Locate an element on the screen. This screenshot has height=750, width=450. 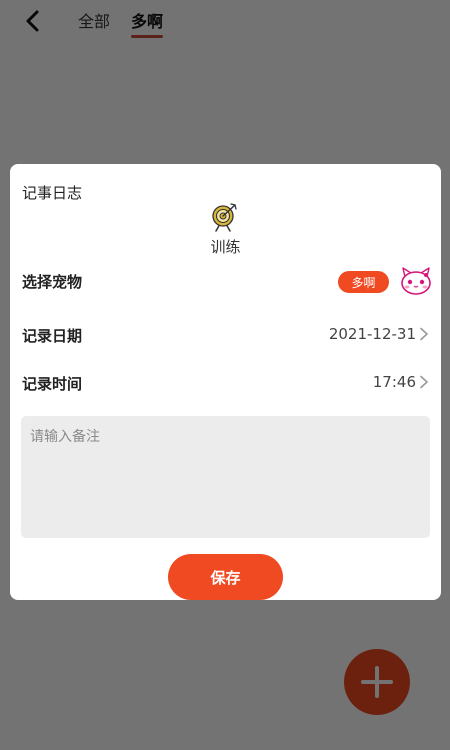
note-input is located at coordinates (225, 477).